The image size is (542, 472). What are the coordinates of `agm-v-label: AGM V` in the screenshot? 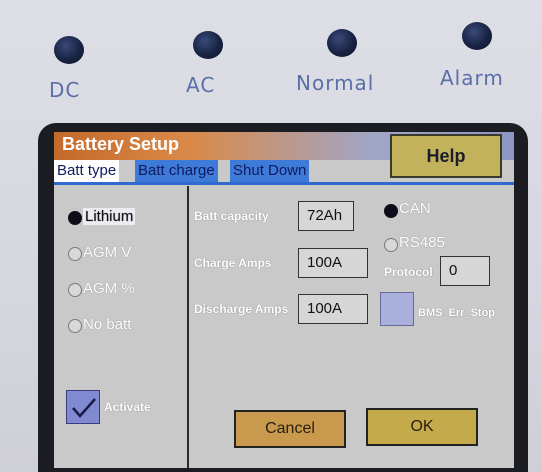 It's located at (107, 252).